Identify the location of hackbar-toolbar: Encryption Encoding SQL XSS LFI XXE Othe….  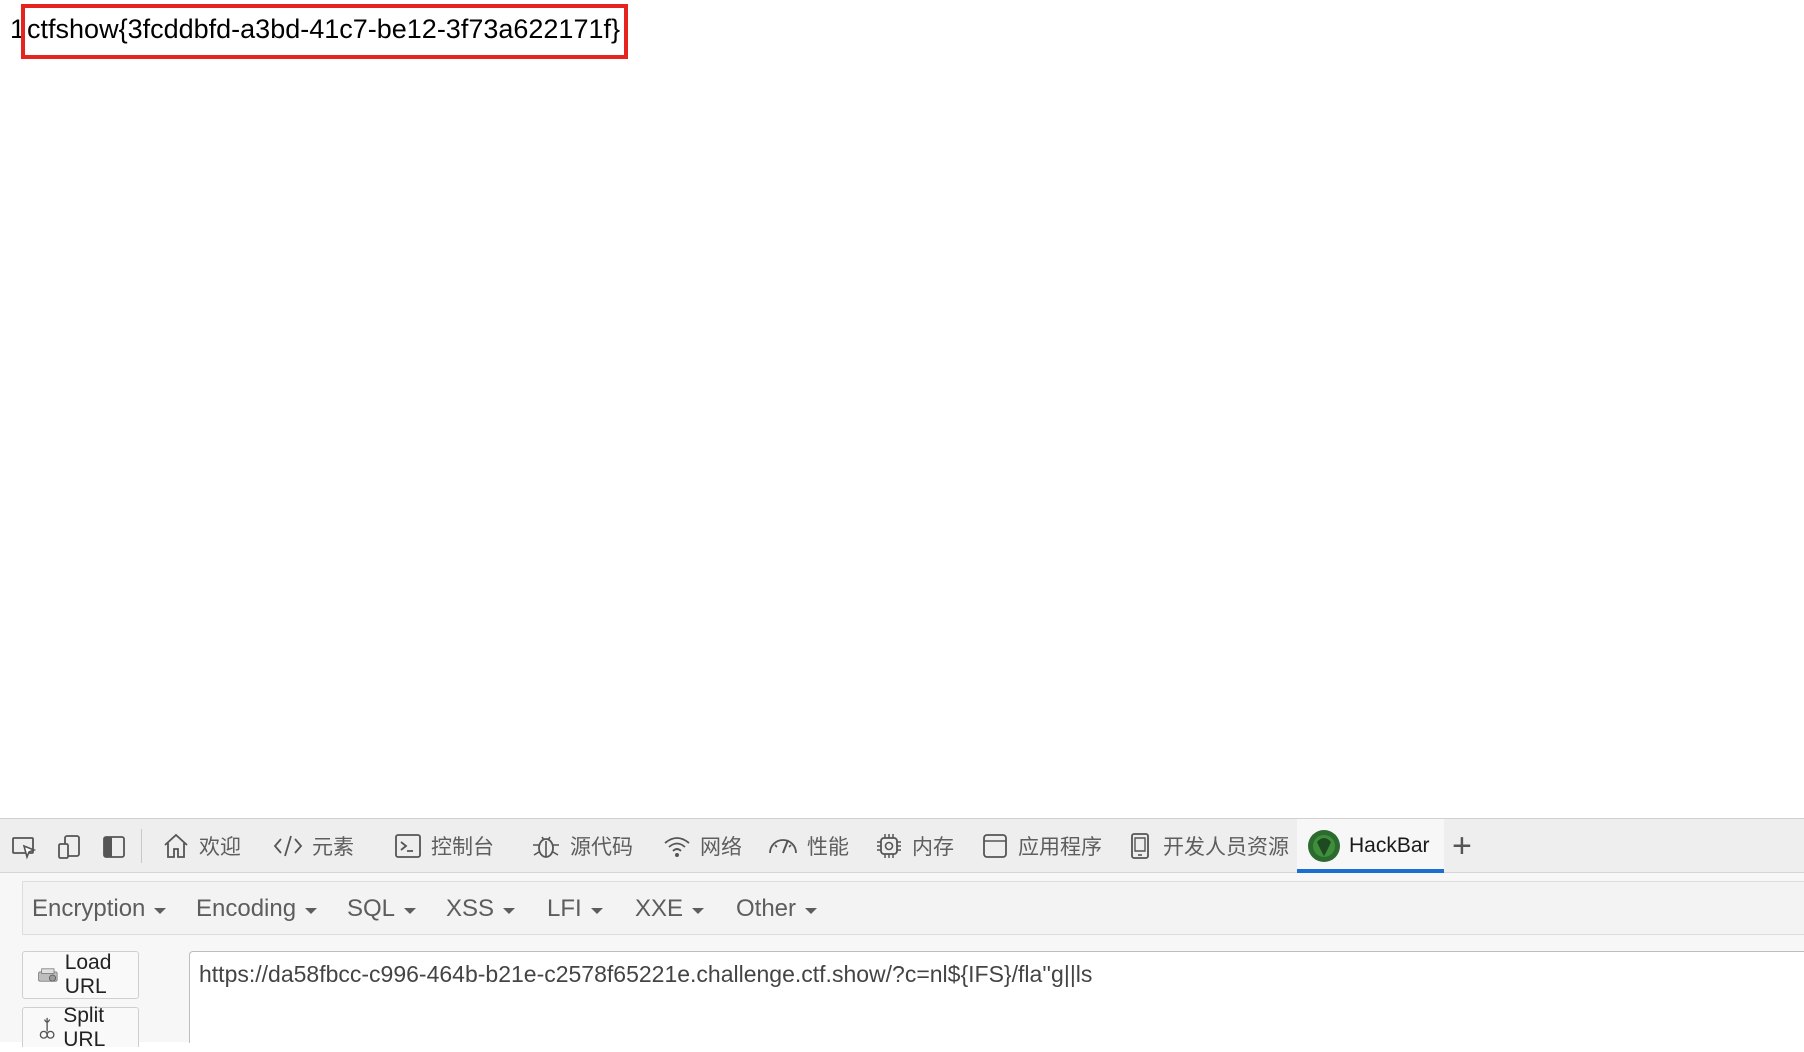
(913, 908).